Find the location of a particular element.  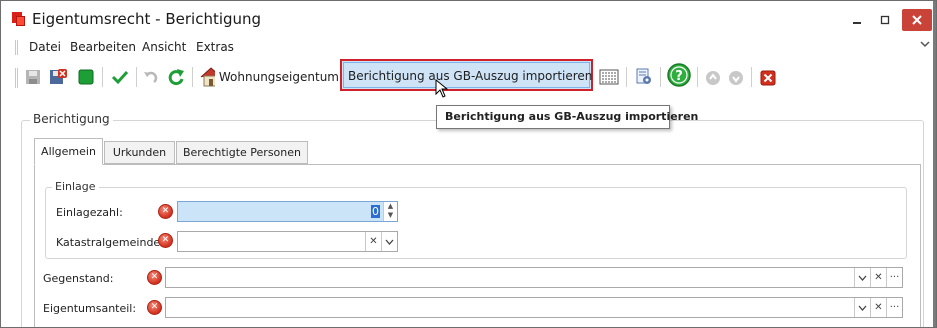

arrow-down-circle-icon is located at coordinates (736, 78).